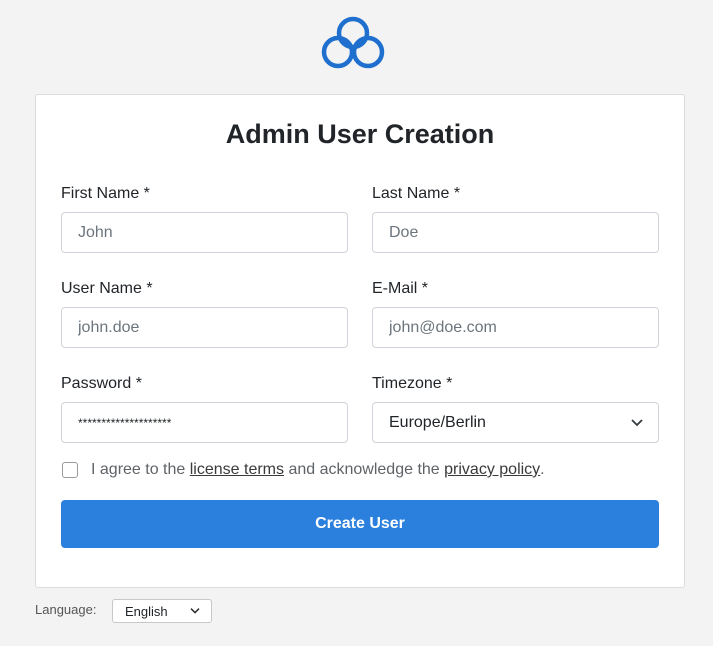 This screenshot has height=646, width=713. I want to click on language-label: Language:, so click(66, 609).